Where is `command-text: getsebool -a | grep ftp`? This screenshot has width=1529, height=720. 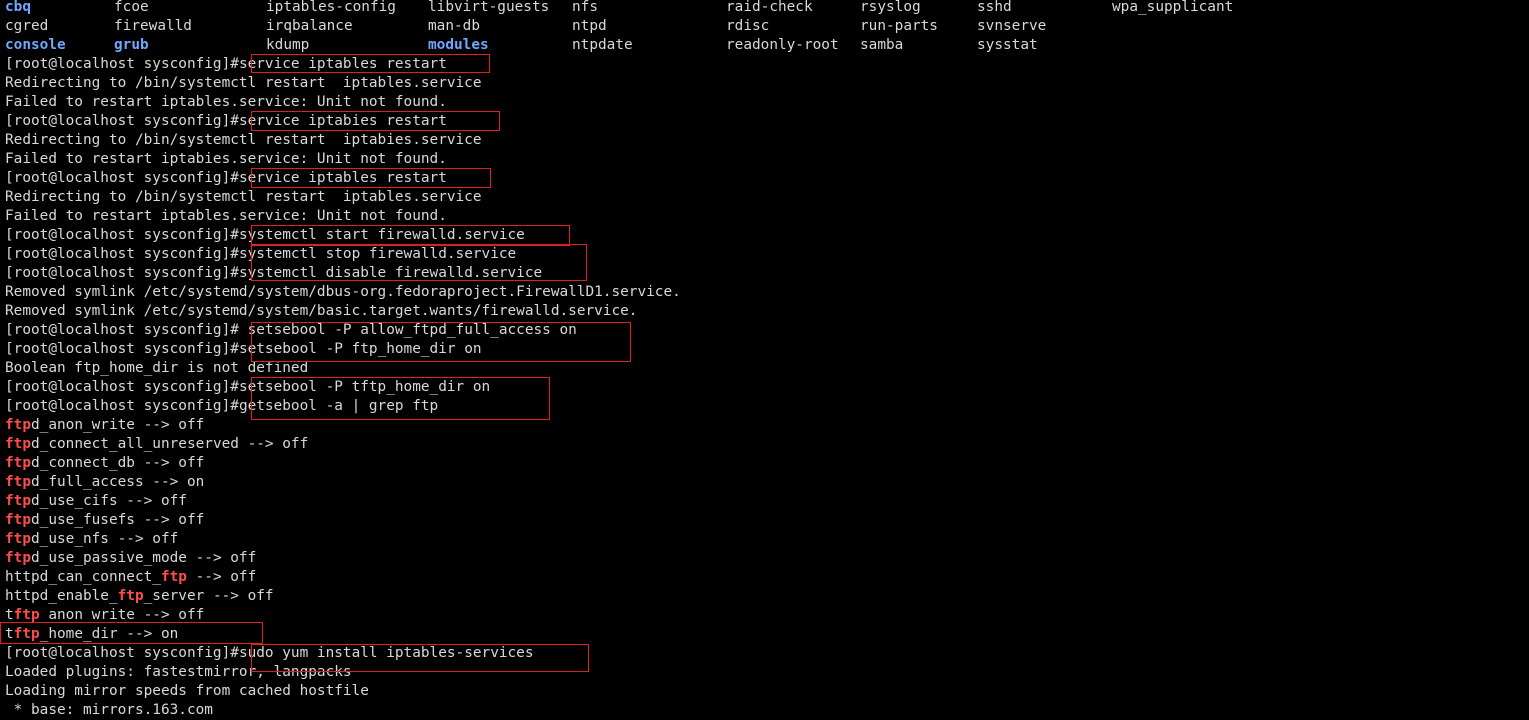
command-text: getsebool -a | grep ftp is located at coordinates (338, 406).